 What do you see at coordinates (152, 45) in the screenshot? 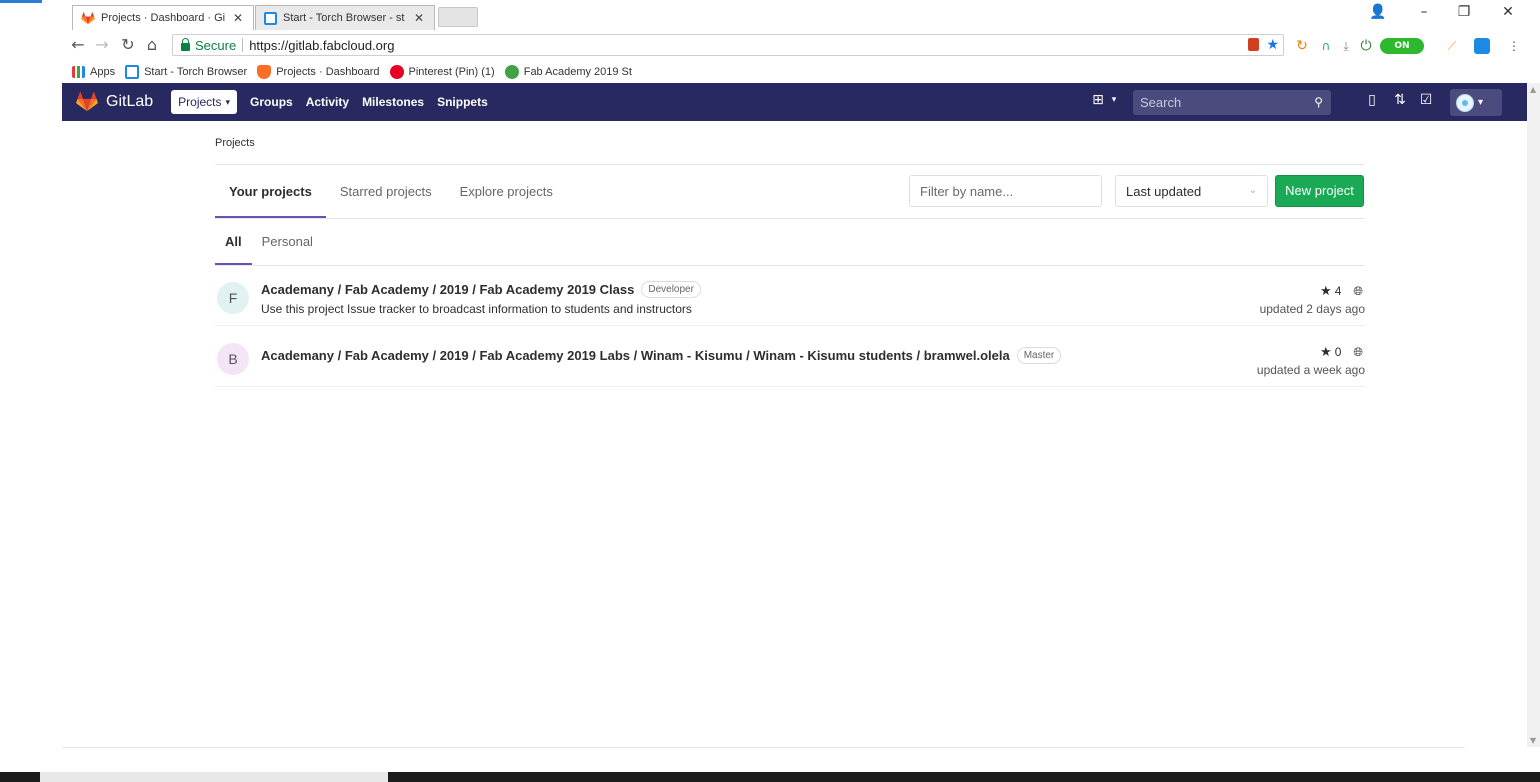
I see `home-icon: ⌂` at bounding box center [152, 45].